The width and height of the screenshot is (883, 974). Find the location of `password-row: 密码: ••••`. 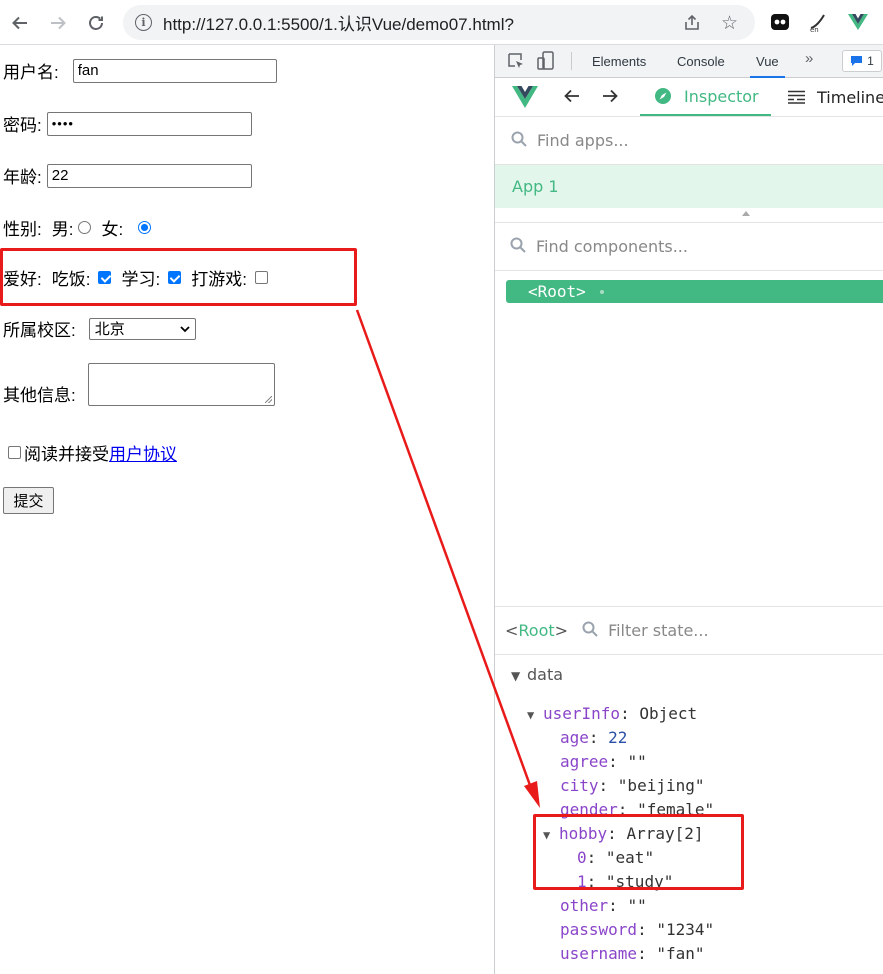

password-row: 密码: •••• is located at coordinates (127, 123).